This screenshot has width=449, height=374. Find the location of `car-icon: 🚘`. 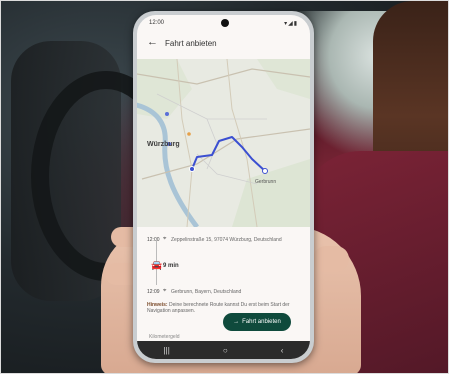

car-icon: 🚘 is located at coordinates (157, 265).